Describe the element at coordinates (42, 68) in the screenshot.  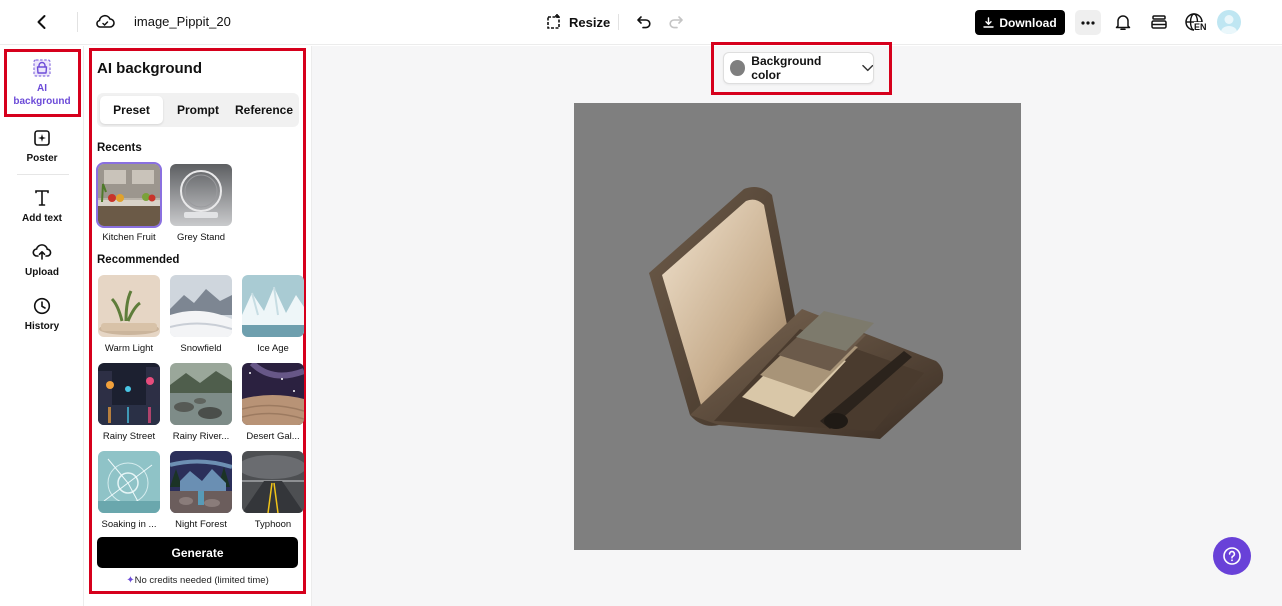
I see `ai-background-icon` at that location.